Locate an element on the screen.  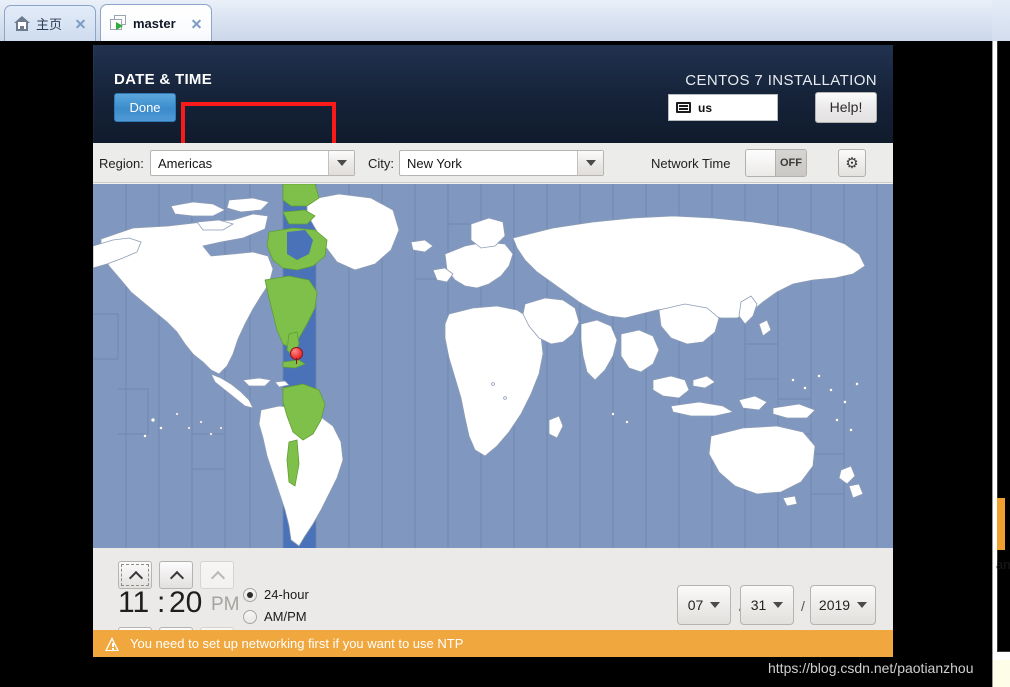
toggle-knob is located at coordinates (761, 163).